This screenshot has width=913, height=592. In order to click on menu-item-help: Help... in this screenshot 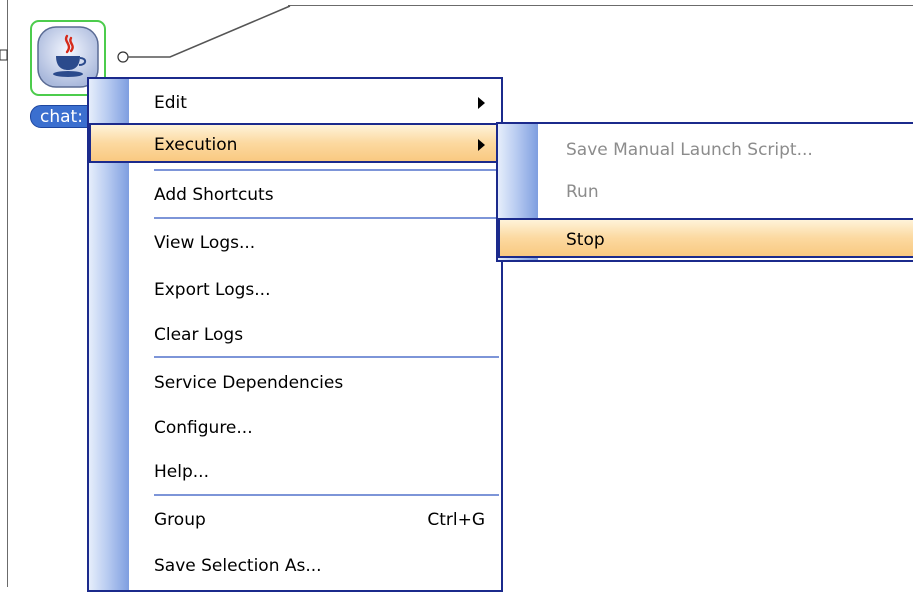, I will do `click(295, 472)`.